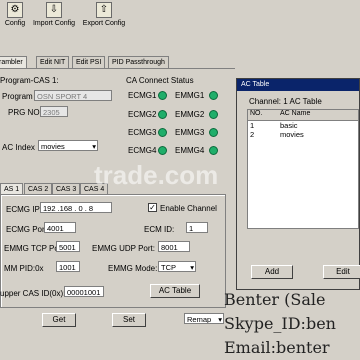 This screenshot has width=360, height=360. I want to click on tab-scrambler: rambler, so click(13, 62).